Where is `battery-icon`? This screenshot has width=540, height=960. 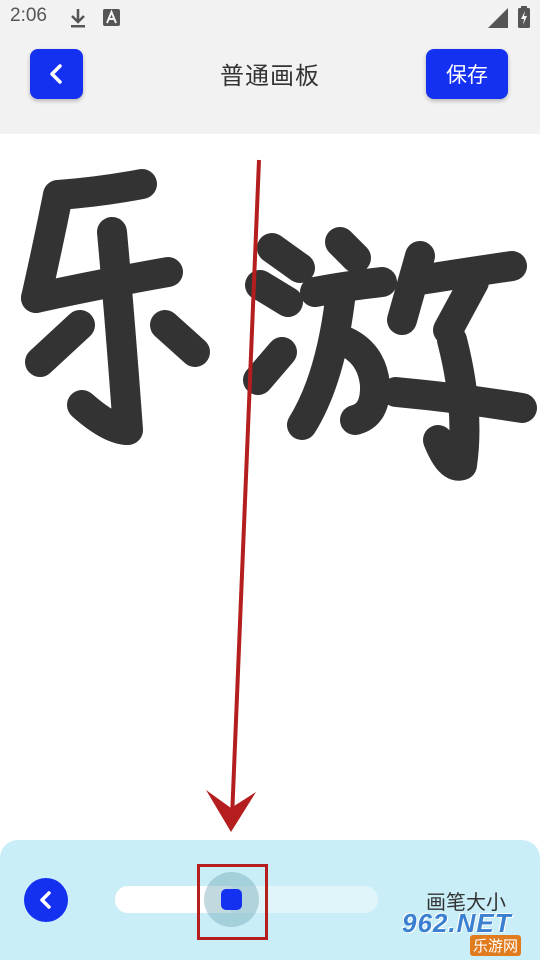 battery-icon is located at coordinates (524, 17).